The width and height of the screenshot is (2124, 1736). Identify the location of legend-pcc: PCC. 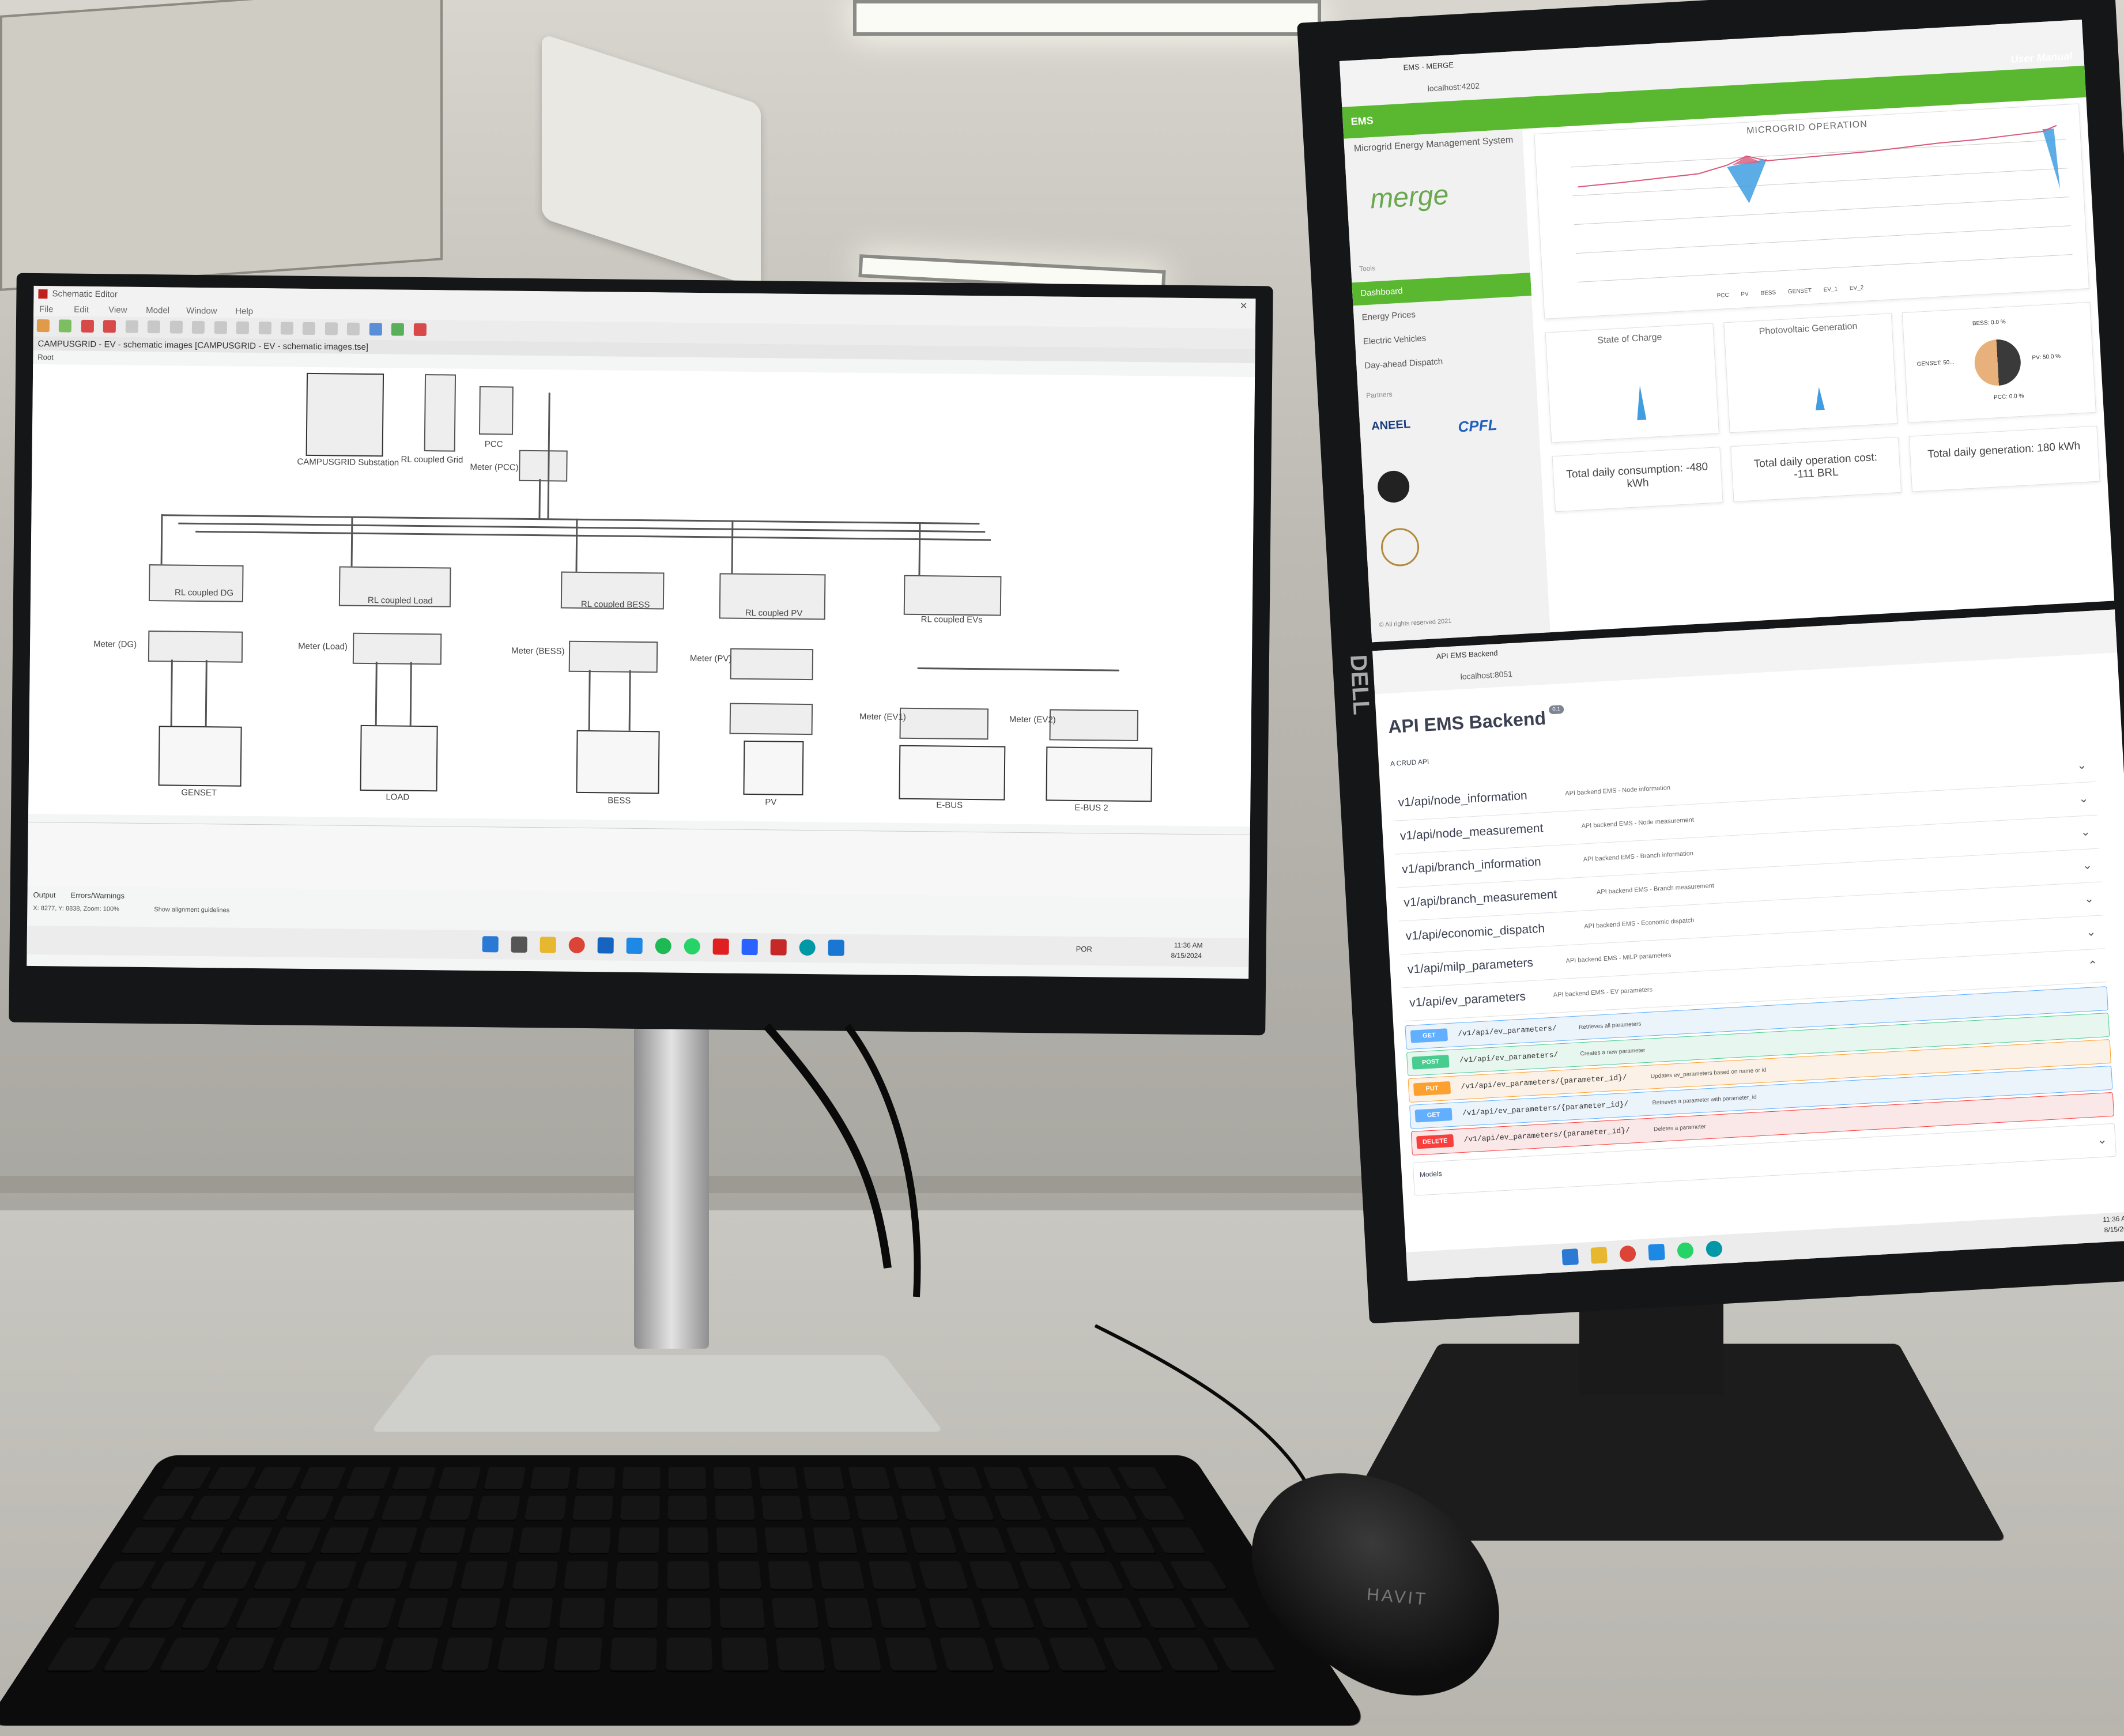
(1722, 296).